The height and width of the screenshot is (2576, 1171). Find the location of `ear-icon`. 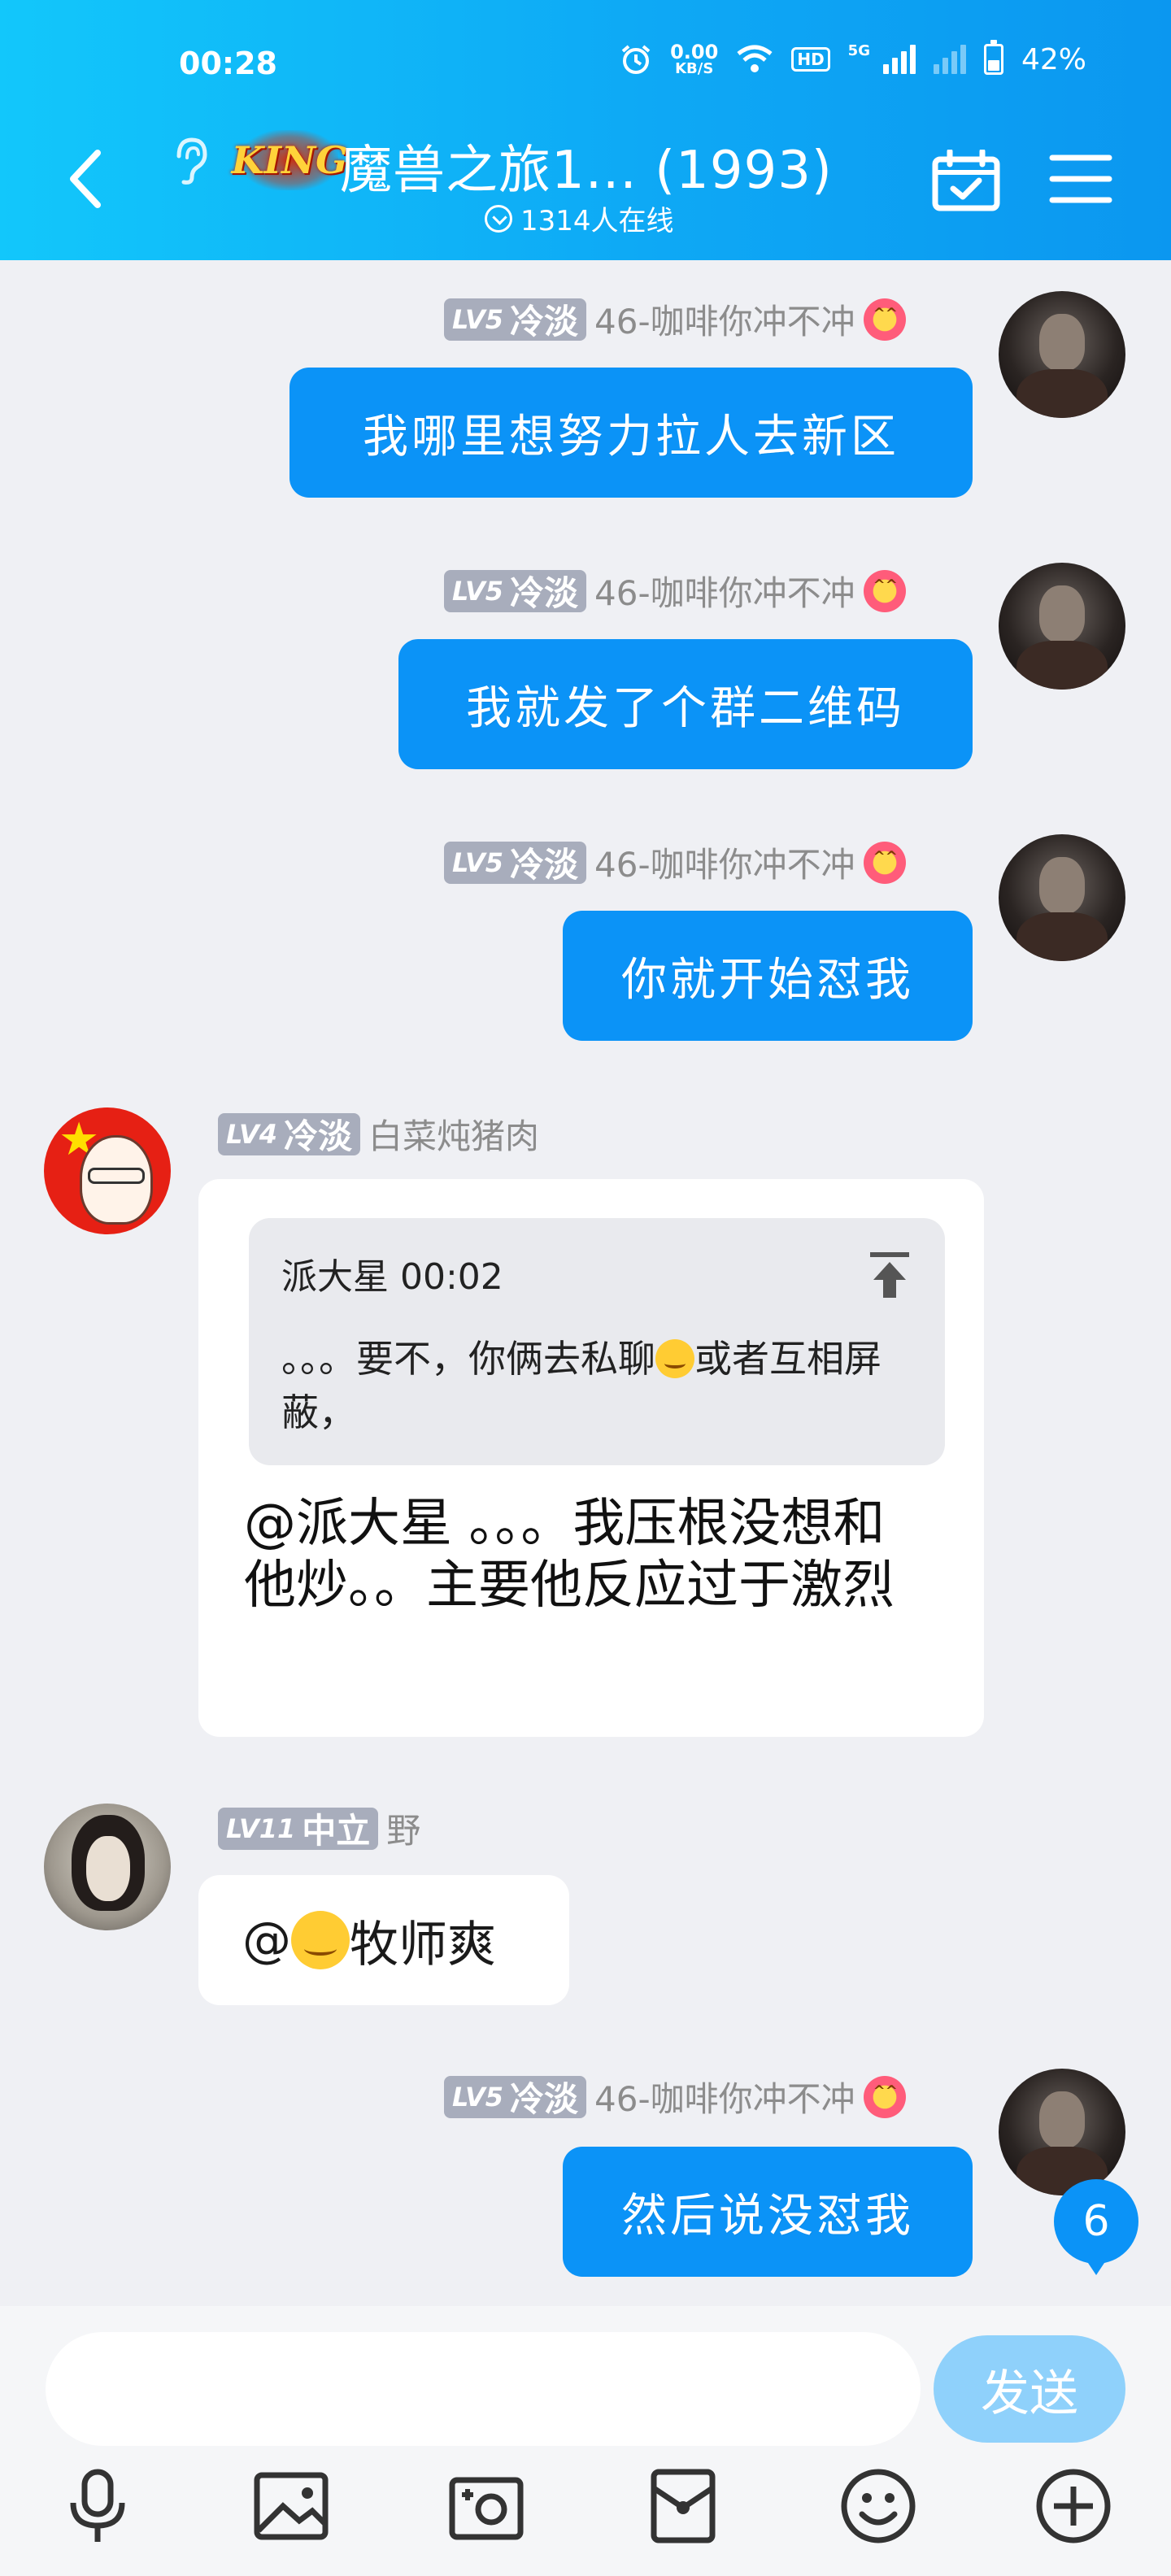

ear-icon is located at coordinates (190, 161).